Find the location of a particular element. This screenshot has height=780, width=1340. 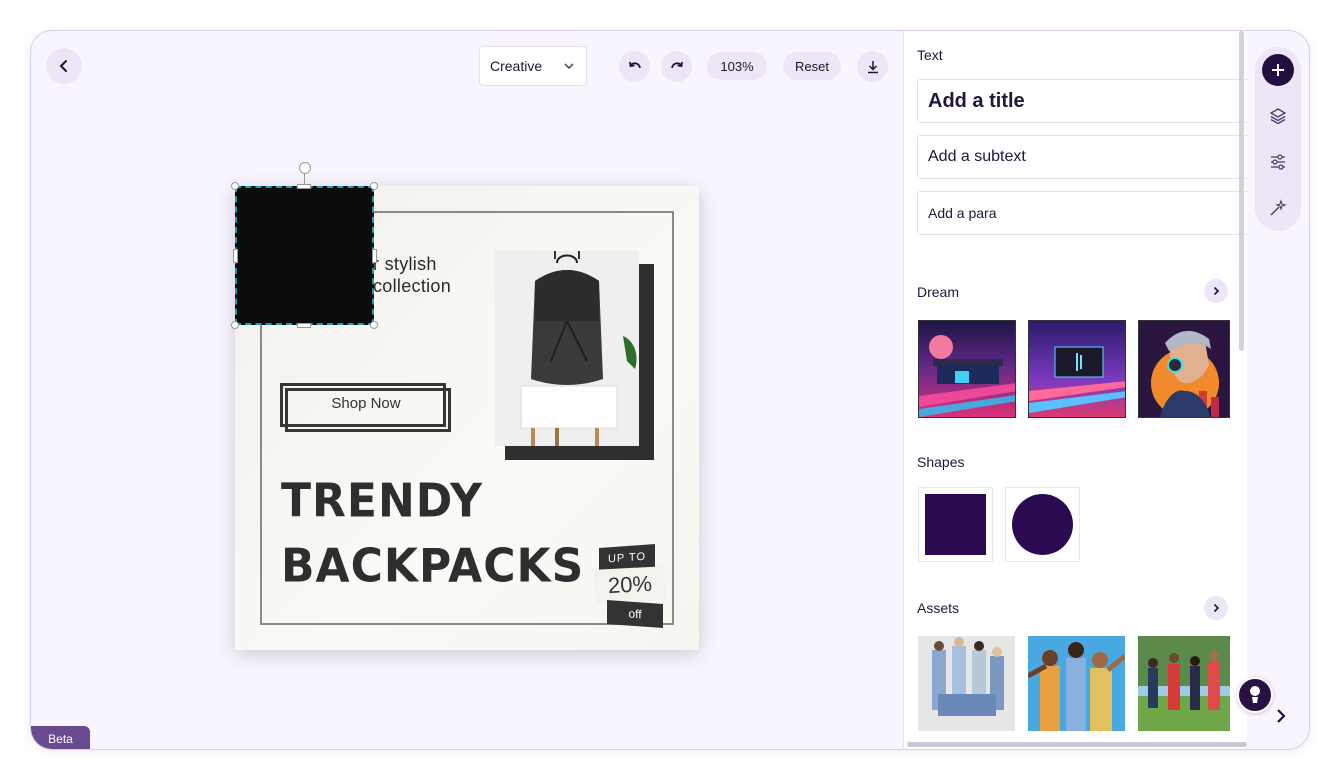

backpack-photo is located at coordinates (567, 348).